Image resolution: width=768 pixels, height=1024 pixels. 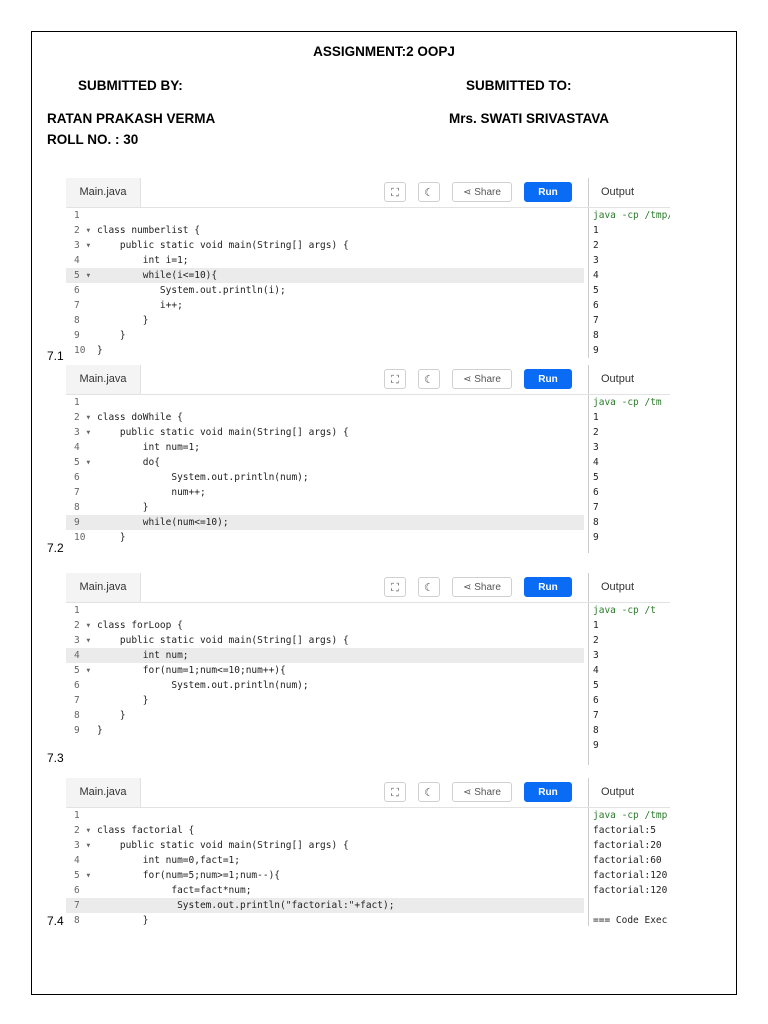 I want to click on program-number-label: 7.2, so click(x=55, y=548).